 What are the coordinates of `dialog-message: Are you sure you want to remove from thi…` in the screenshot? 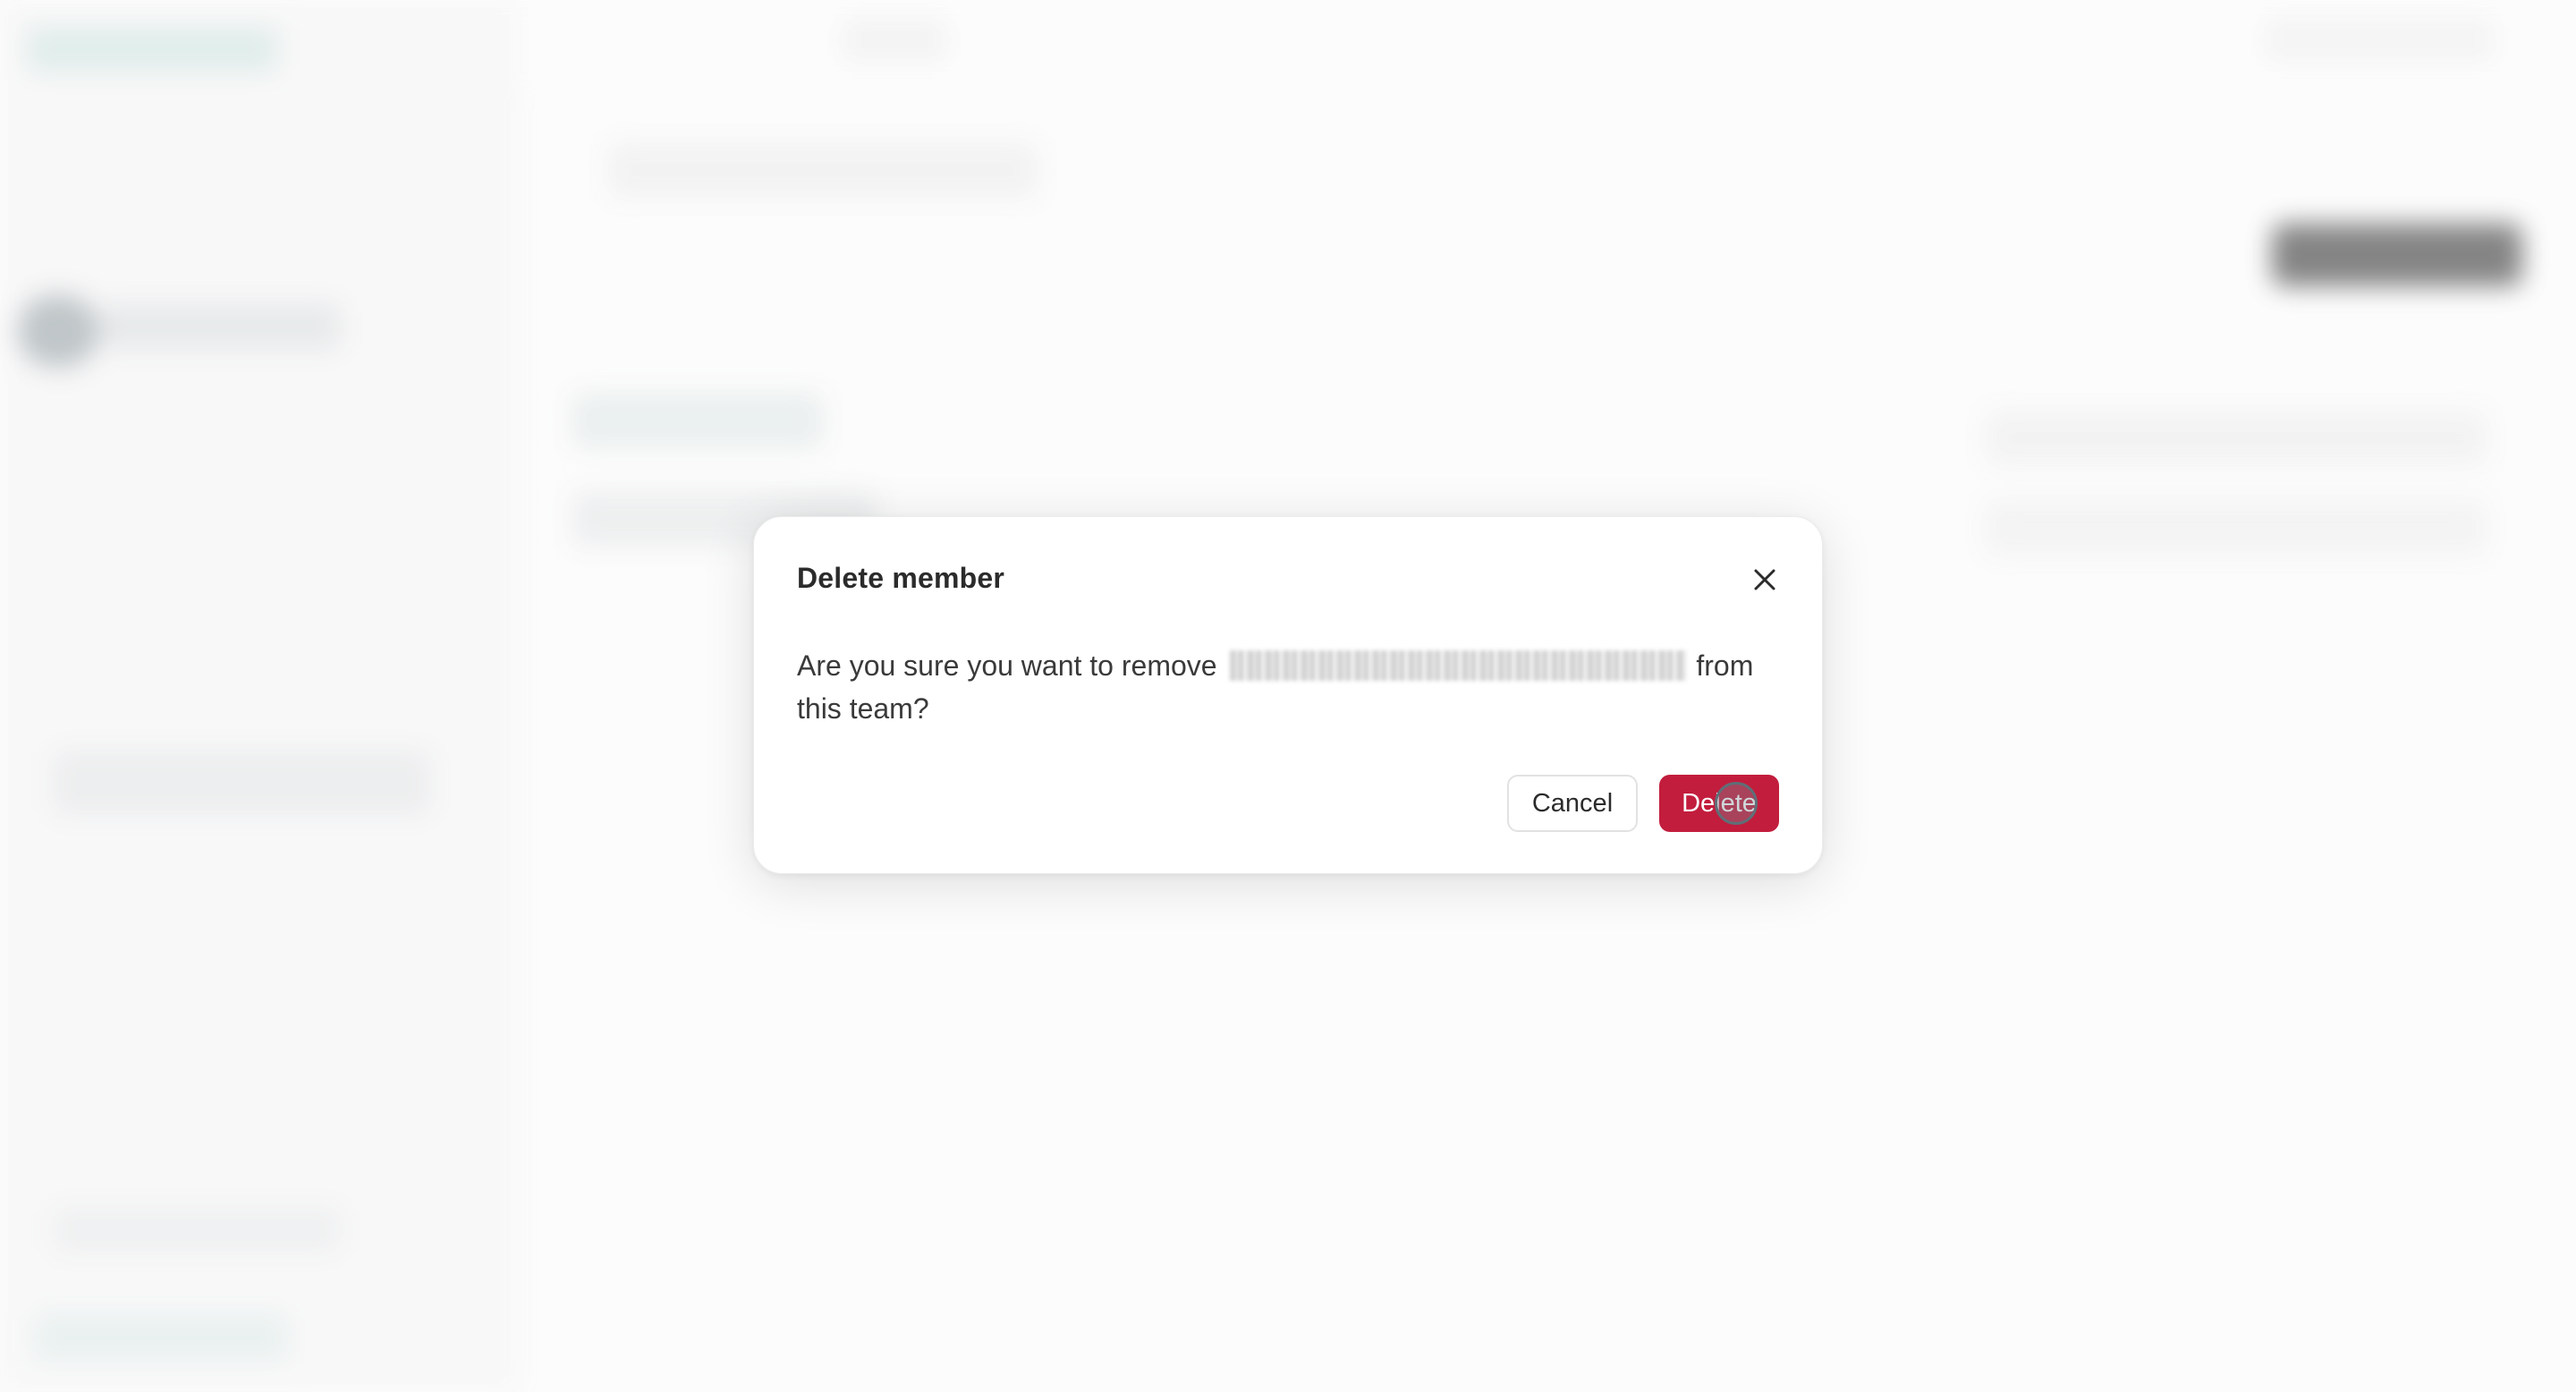 It's located at (1293, 687).